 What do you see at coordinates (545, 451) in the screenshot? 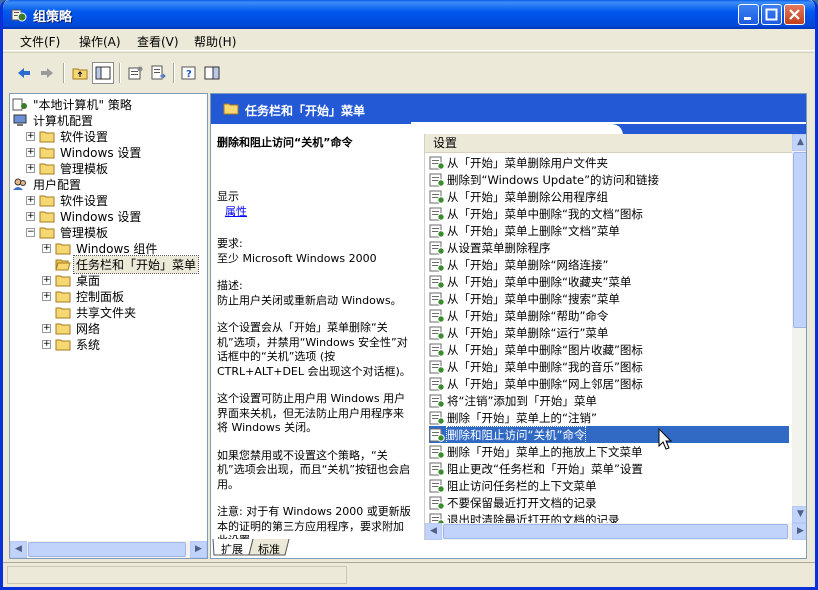
I see `setting-name: 删除「开始」菜单上的拖放上下文菜单` at bounding box center [545, 451].